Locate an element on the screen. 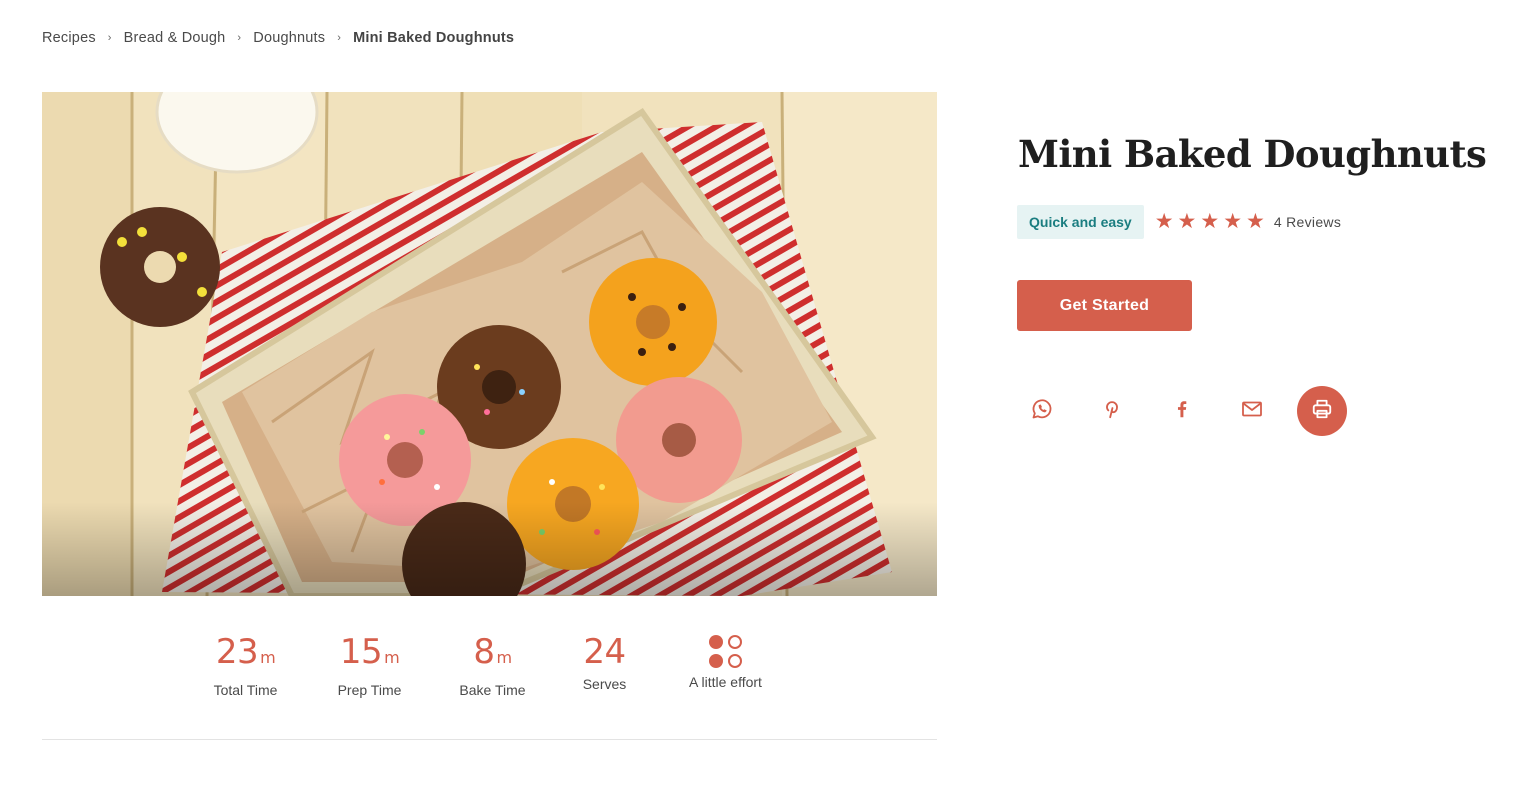 This screenshot has height=791, width=1522. stat-bake-time: 8m Bake Time is located at coordinates (493, 664).